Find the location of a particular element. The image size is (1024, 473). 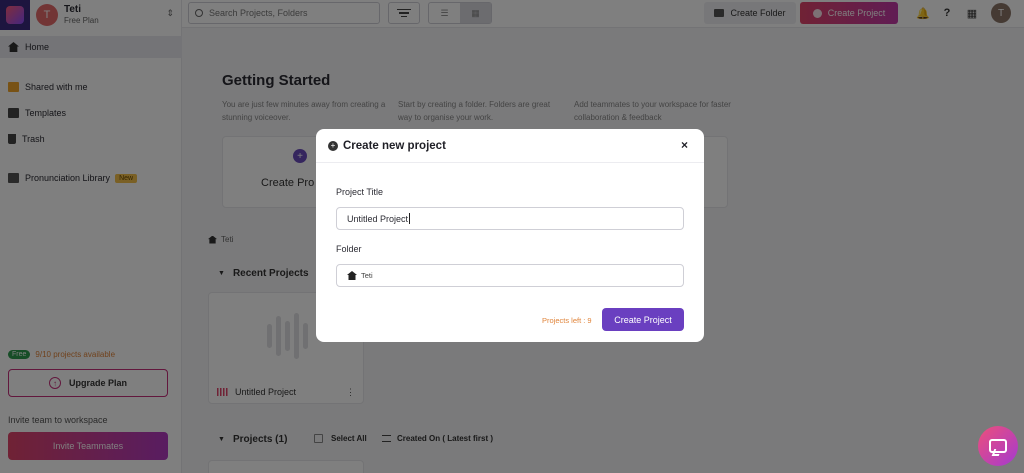

create-button-label: Create Project is located at coordinates (643, 319).